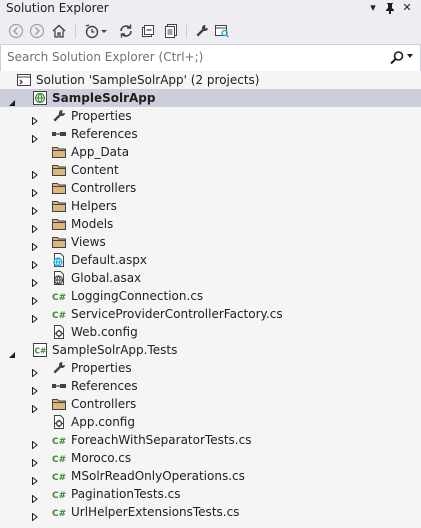 This screenshot has height=528, width=421. Describe the element at coordinates (186, 31) in the screenshot. I see `toolbar-separator` at that location.